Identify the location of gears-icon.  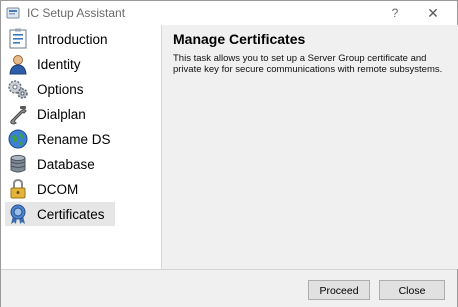
(18, 89).